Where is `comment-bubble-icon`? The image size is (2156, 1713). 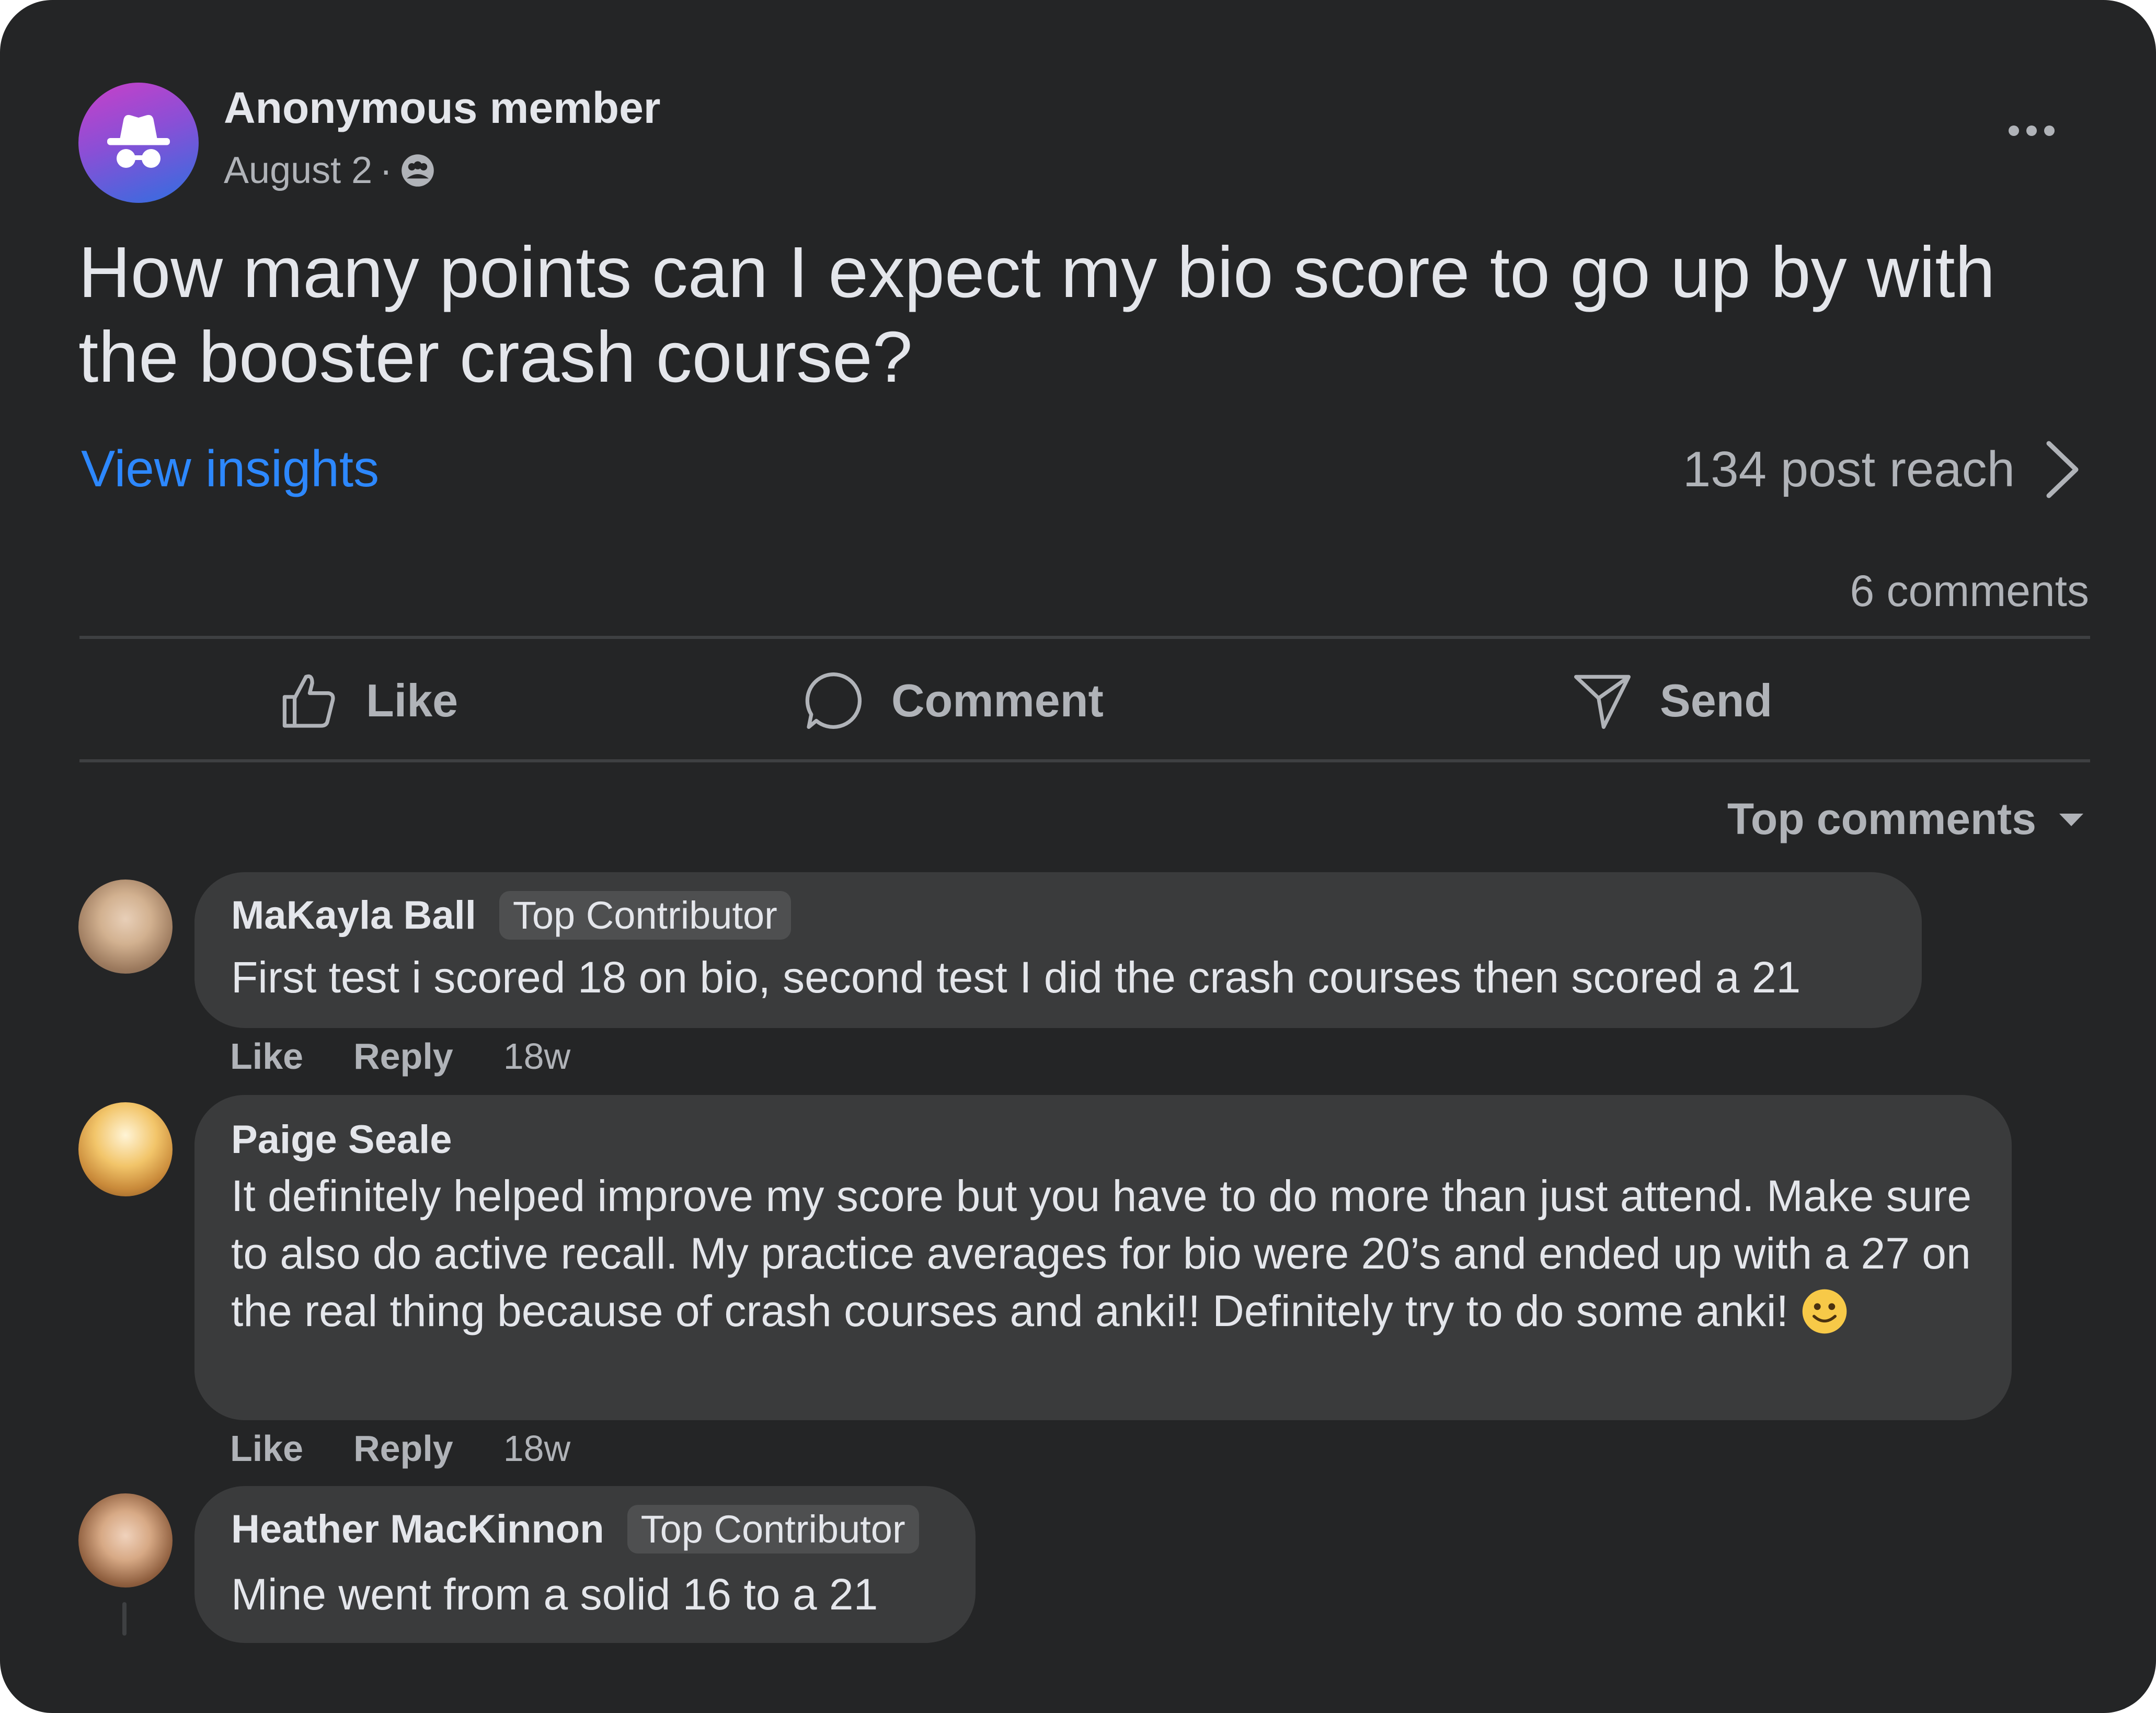
comment-bubble-icon is located at coordinates (833, 700).